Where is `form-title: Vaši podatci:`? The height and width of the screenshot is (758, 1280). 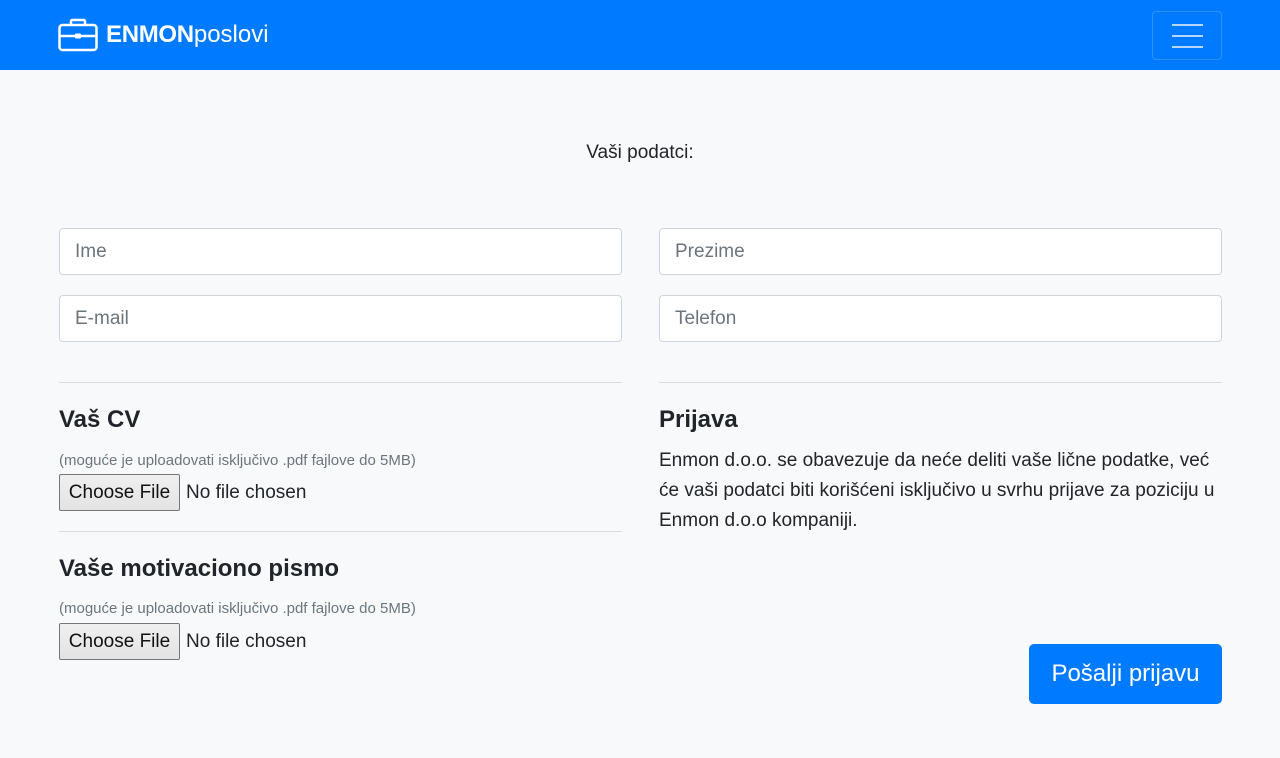
form-title: Vaši podatci: is located at coordinates (640, 152).